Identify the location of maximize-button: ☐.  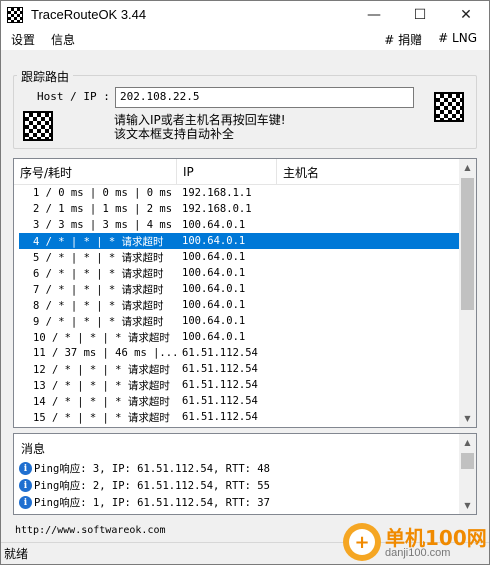
(420, 14).